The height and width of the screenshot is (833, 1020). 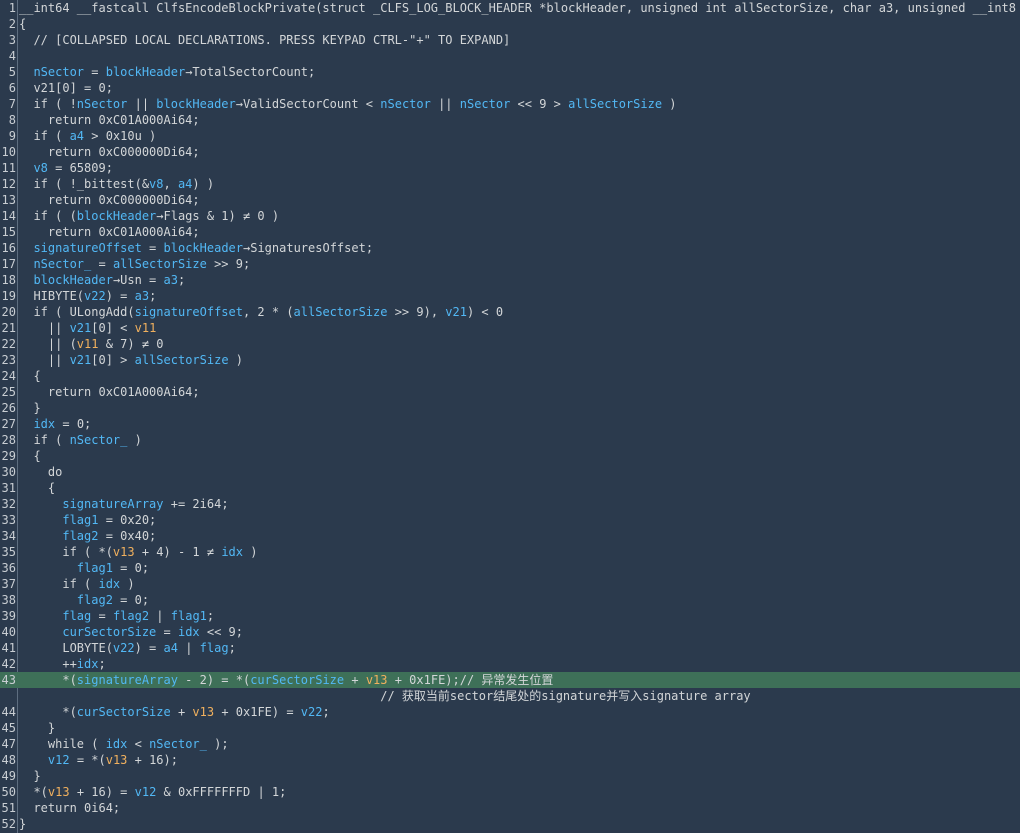 What do you see at coordinates (8, 296) in the screenshot?
I see `line-number: 19` at bounding box center [8, 296].